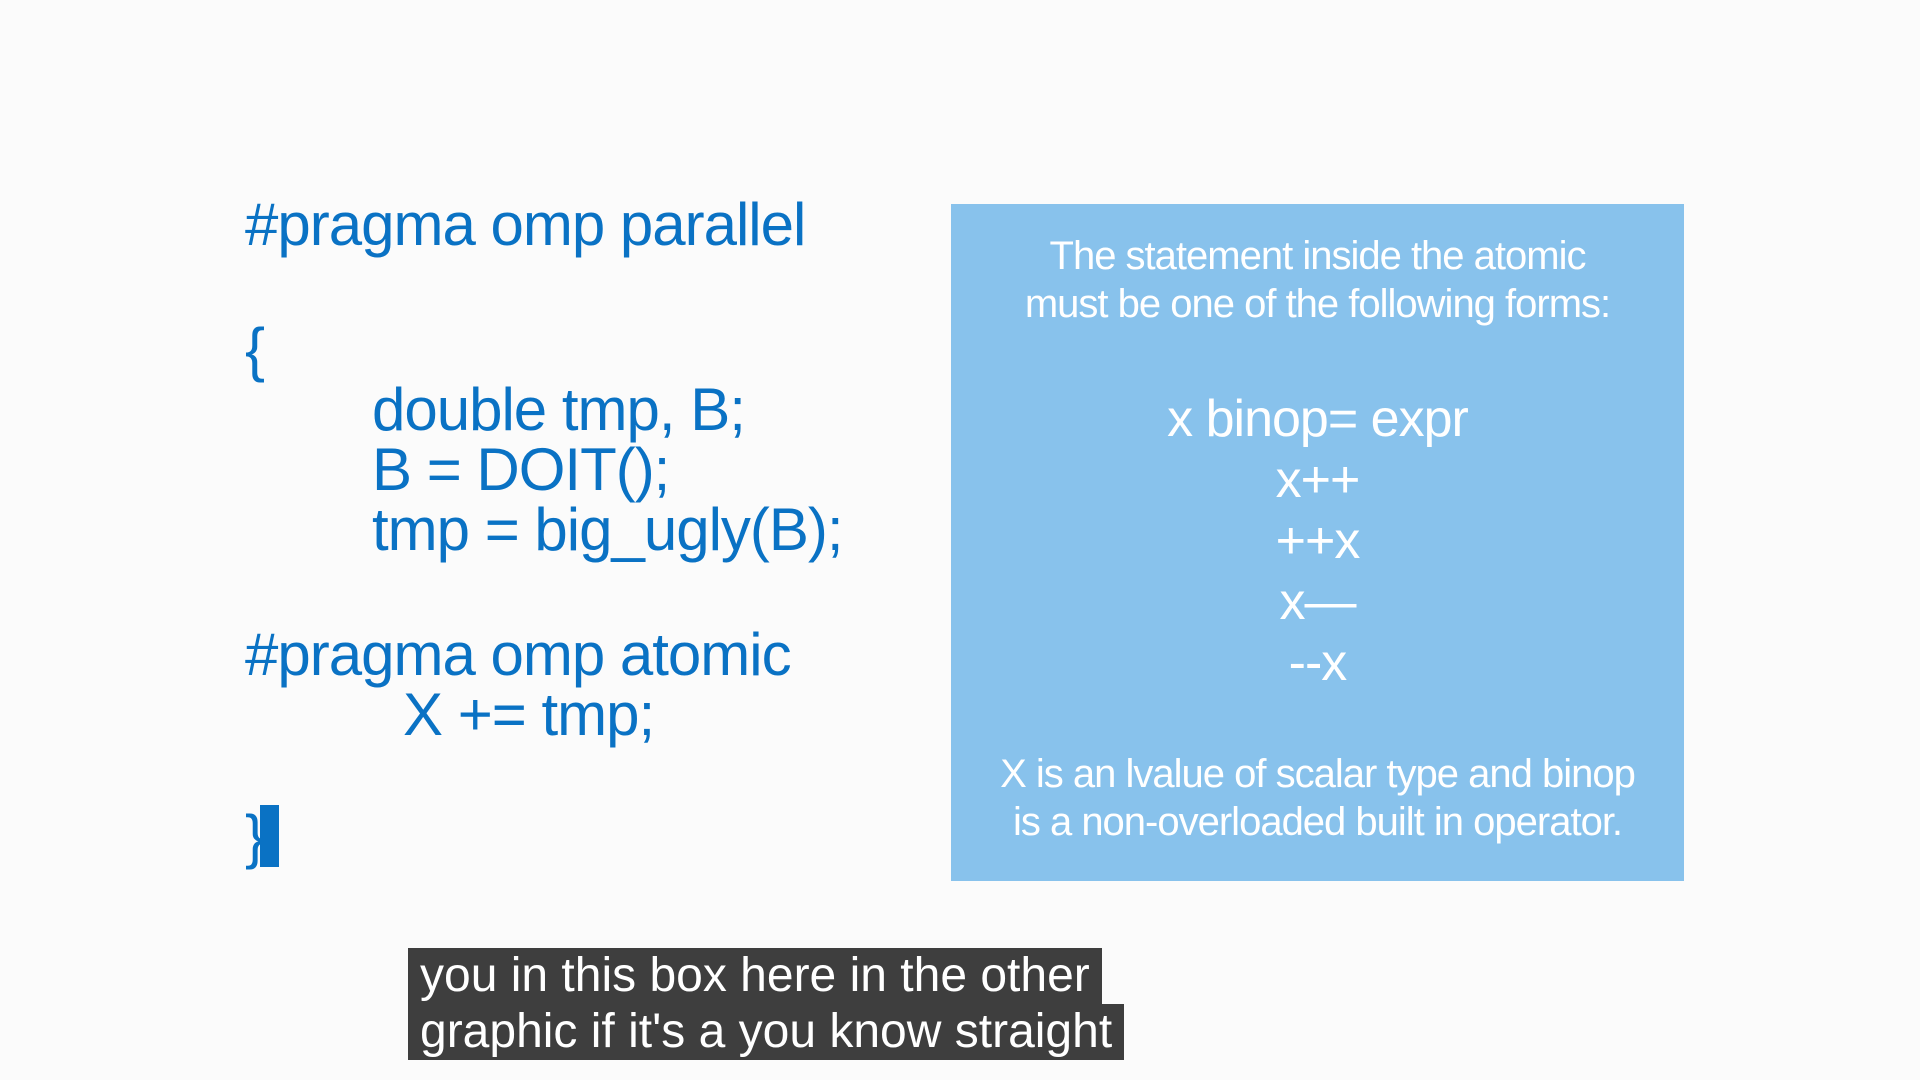 Image resolution: width=1920 pixels, height=1080 pixels. Describe the element at coordinates (755, 976) in the screenshot. I see `caption-line-1: you in this box here in the other` at that location.